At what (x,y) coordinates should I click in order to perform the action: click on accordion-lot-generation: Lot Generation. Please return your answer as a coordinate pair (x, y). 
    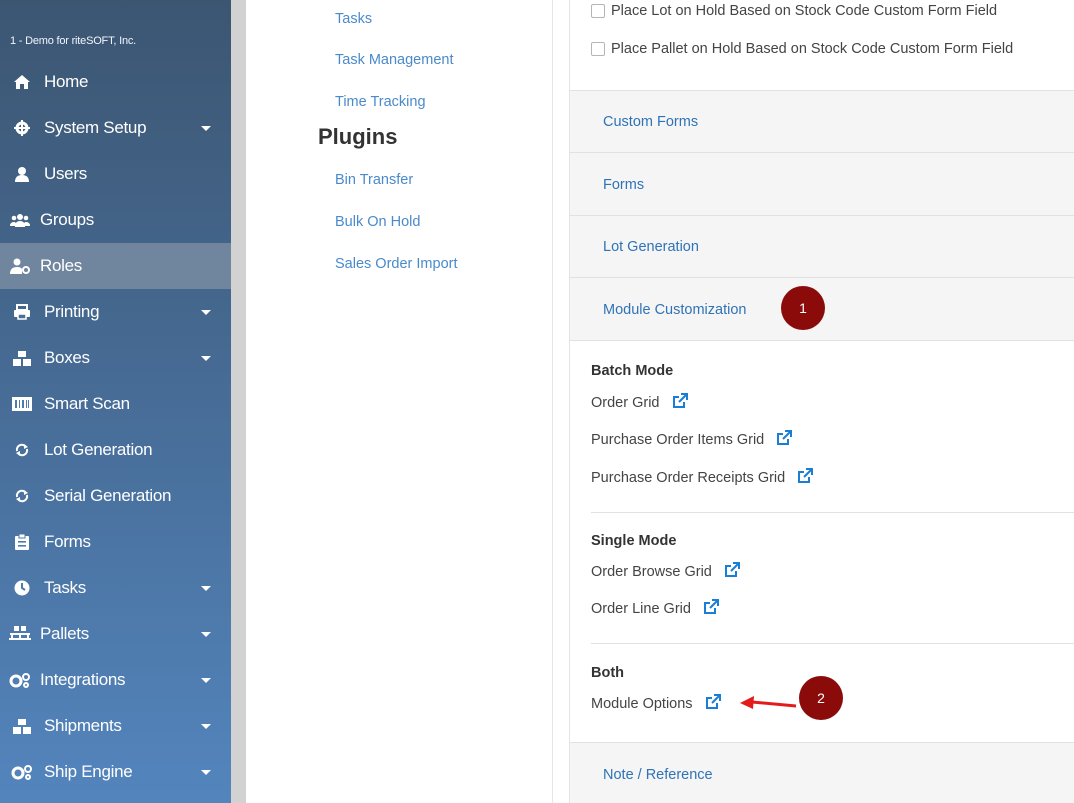
    Looking at the image, I should click on (822, 246).